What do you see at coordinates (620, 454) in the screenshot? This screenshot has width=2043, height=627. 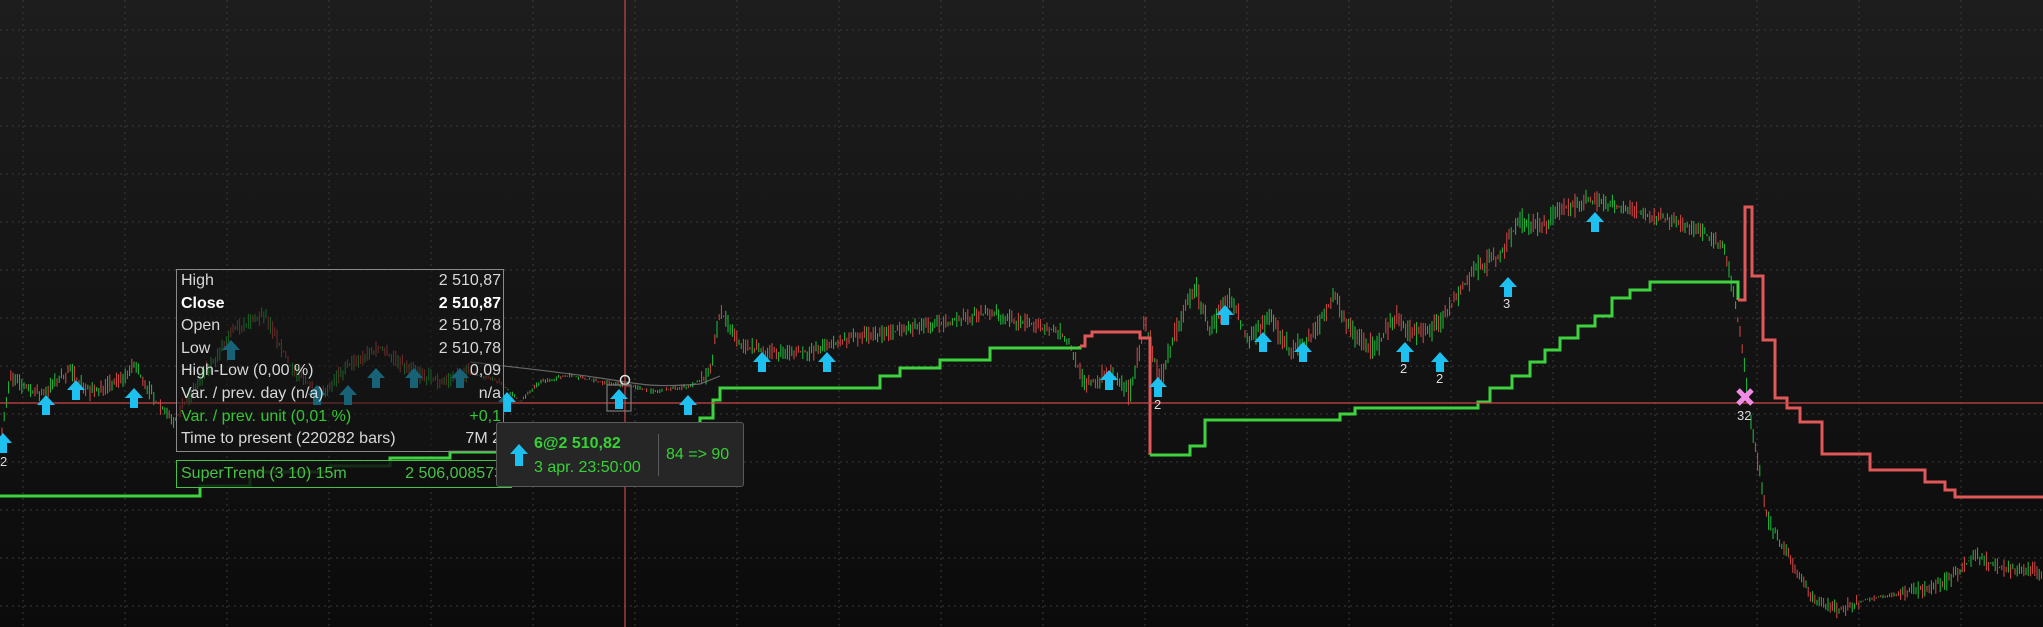 I see `trade-tooltip: 6@2 510,82 3 apr. 23:50:00 84 => 90` at bounding box center [620, 454].